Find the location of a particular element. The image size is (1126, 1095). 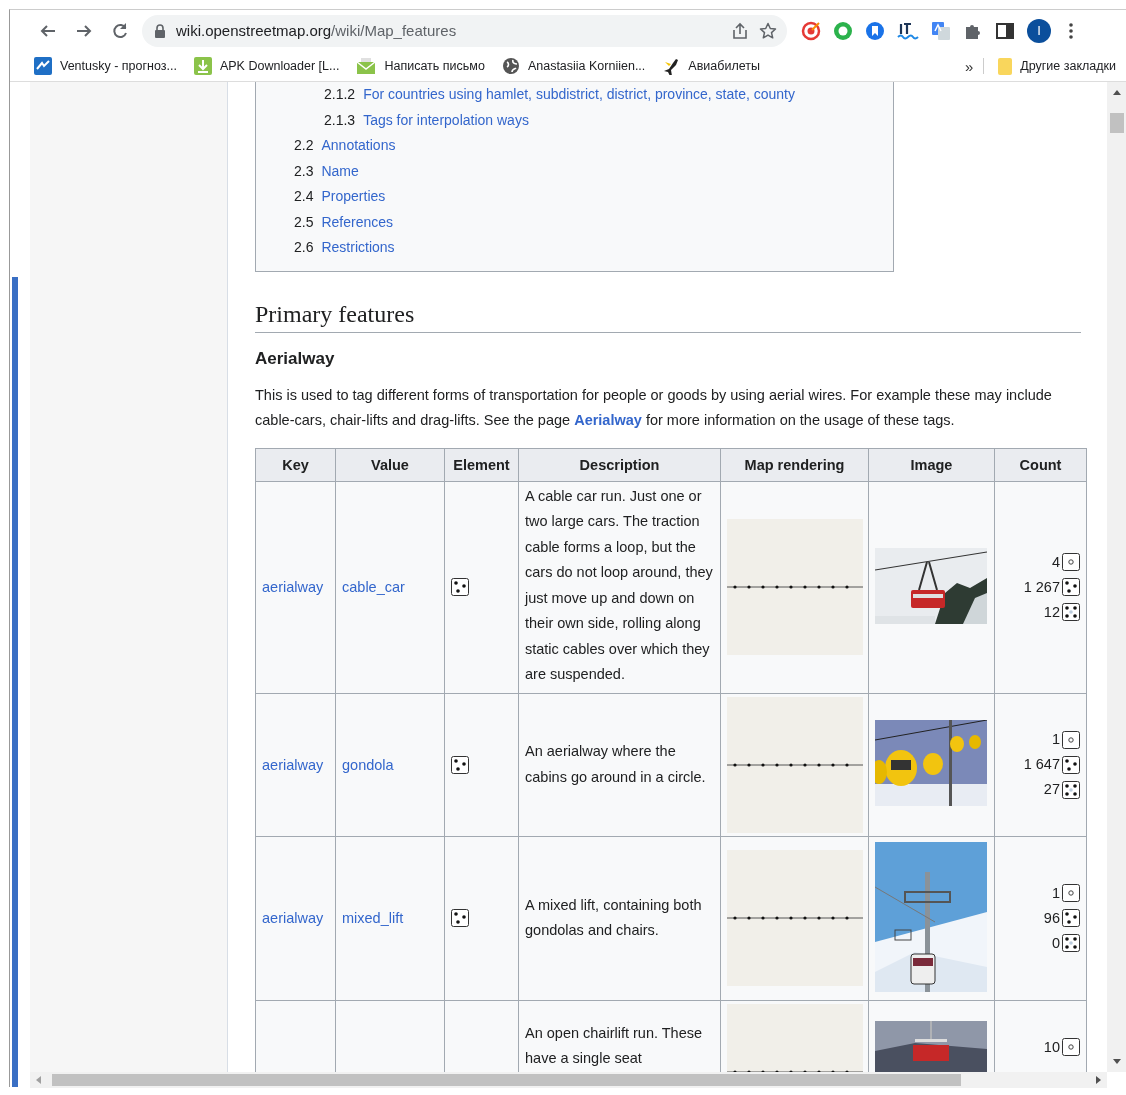

airplane-icon is located at coordinates (671, 66).